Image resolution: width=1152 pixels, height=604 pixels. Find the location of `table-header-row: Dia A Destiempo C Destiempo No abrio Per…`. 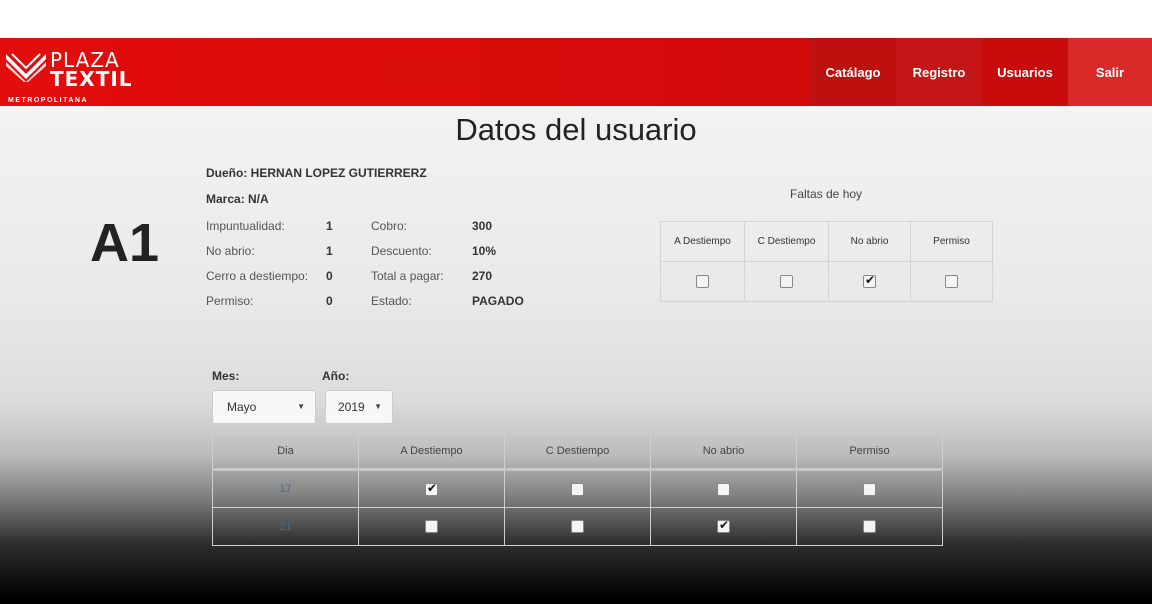

table-header-row: Dia A Destiempo C Destiempo No abrio Per… is located at coordinates (577, 452).